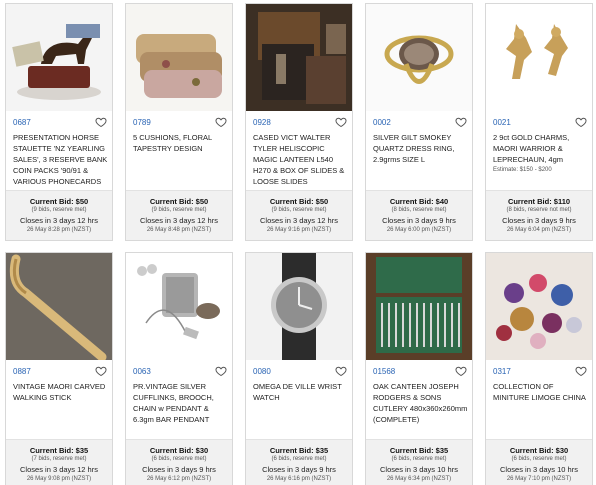  What do you see at coordinates (59, 230) in the screenshot?
I see `closing-date: 26 May 8:28 pm (NZST)` at bounding box center [59, 230].